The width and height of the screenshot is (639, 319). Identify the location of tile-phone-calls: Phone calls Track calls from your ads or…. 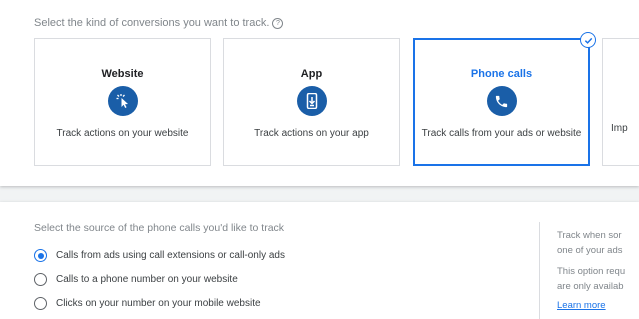
(504, 99).